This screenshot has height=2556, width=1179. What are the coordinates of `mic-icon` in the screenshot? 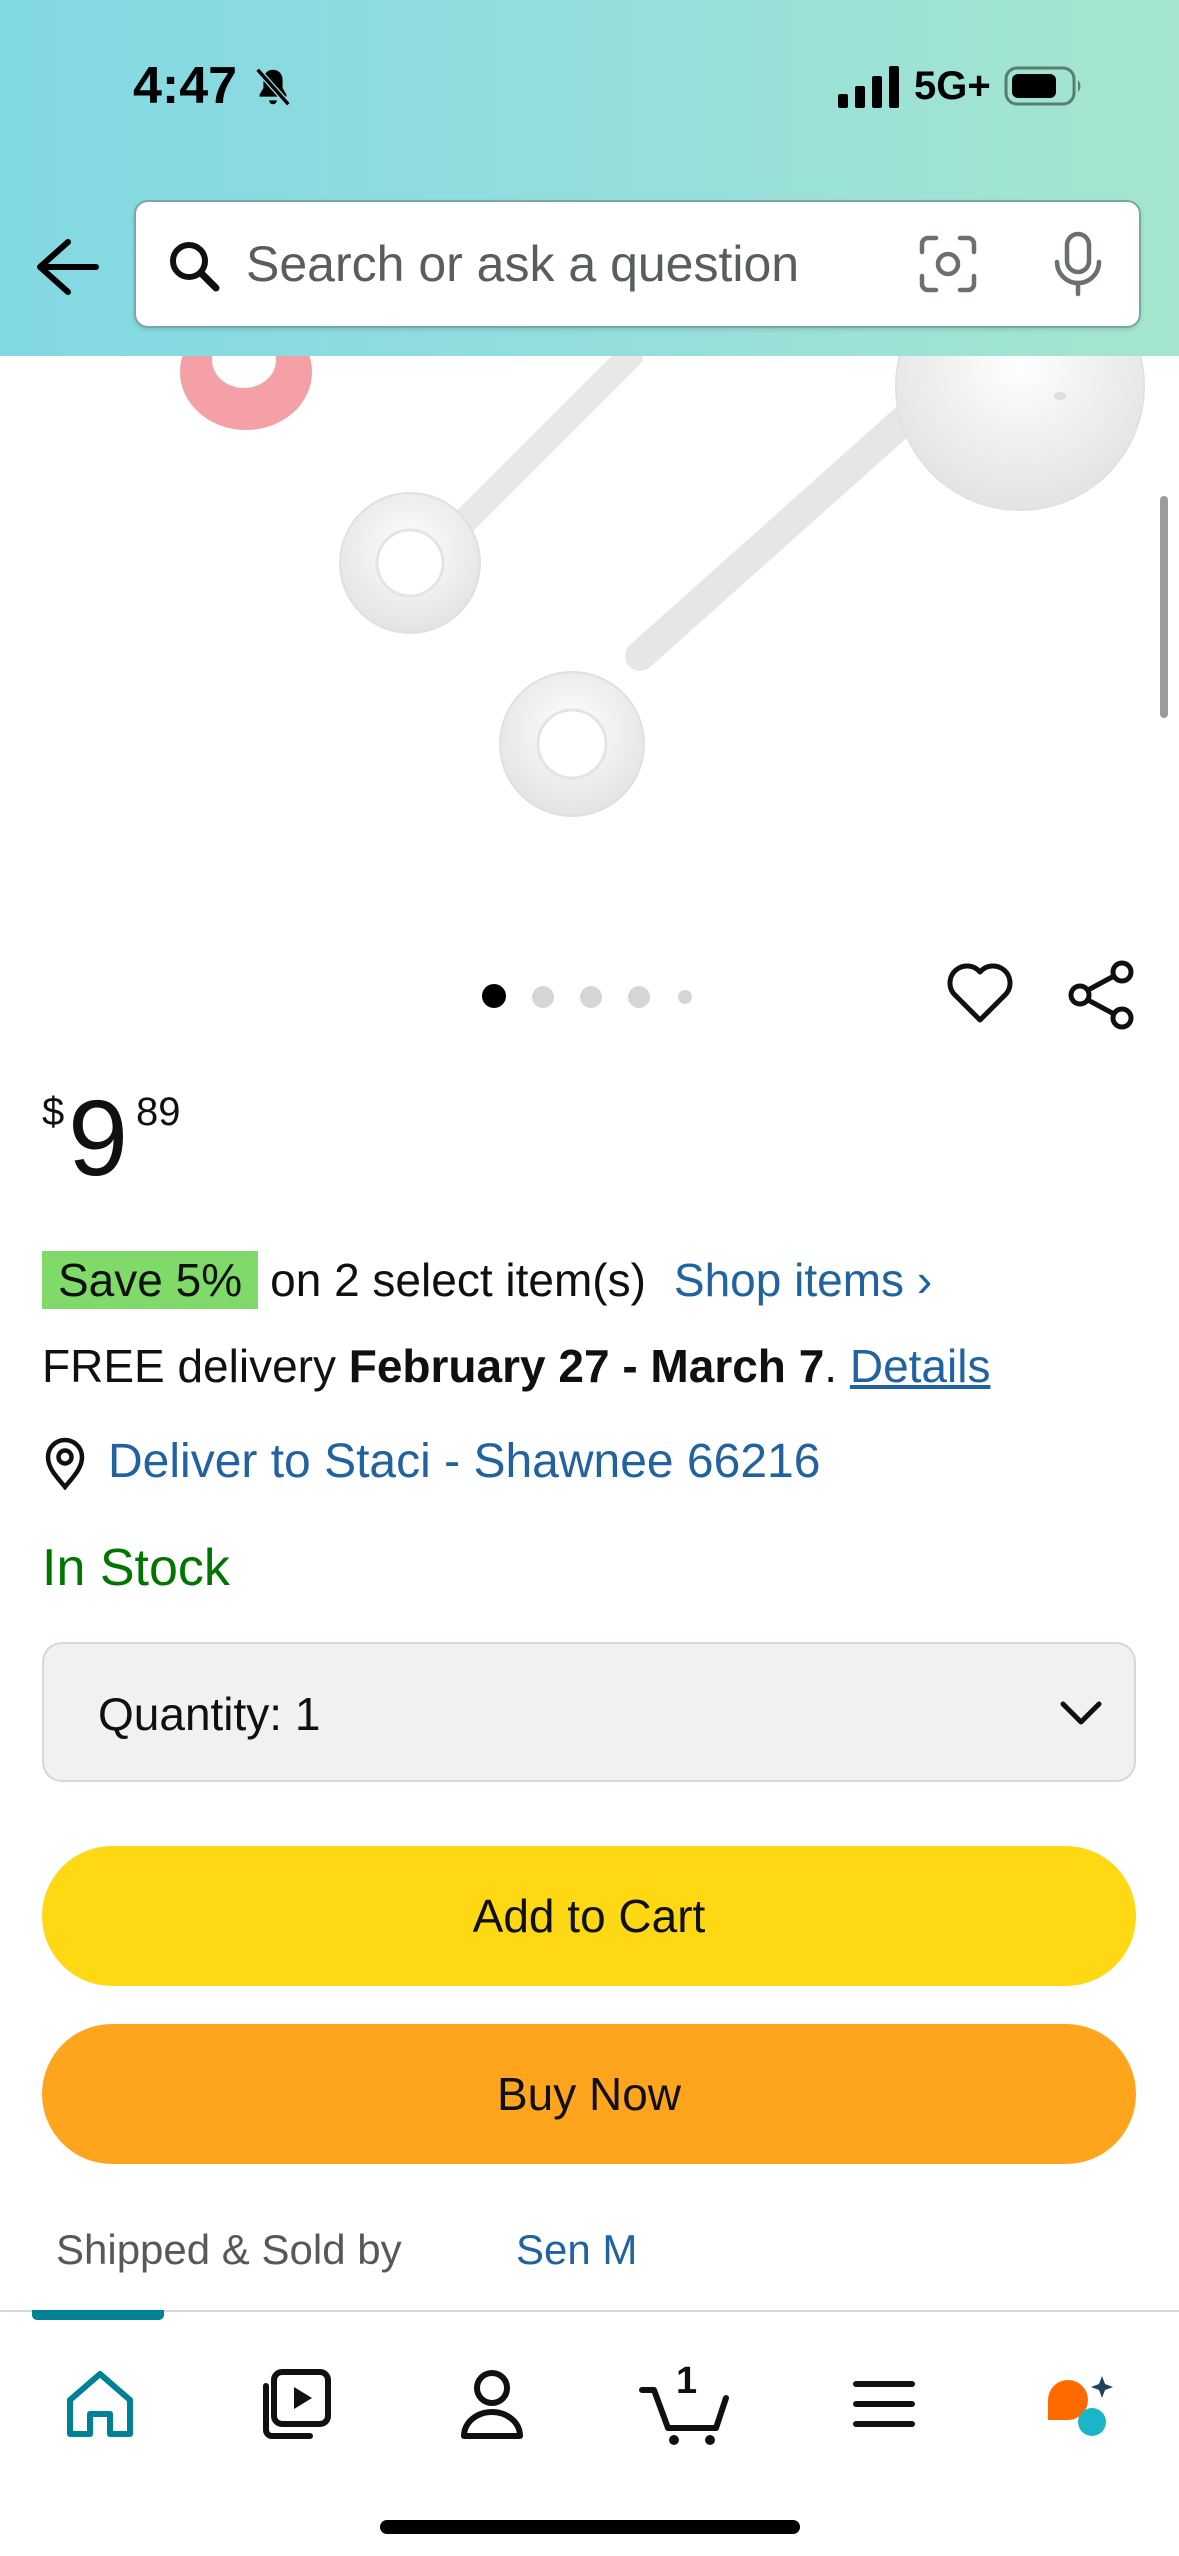 It's located at (1078, 264).